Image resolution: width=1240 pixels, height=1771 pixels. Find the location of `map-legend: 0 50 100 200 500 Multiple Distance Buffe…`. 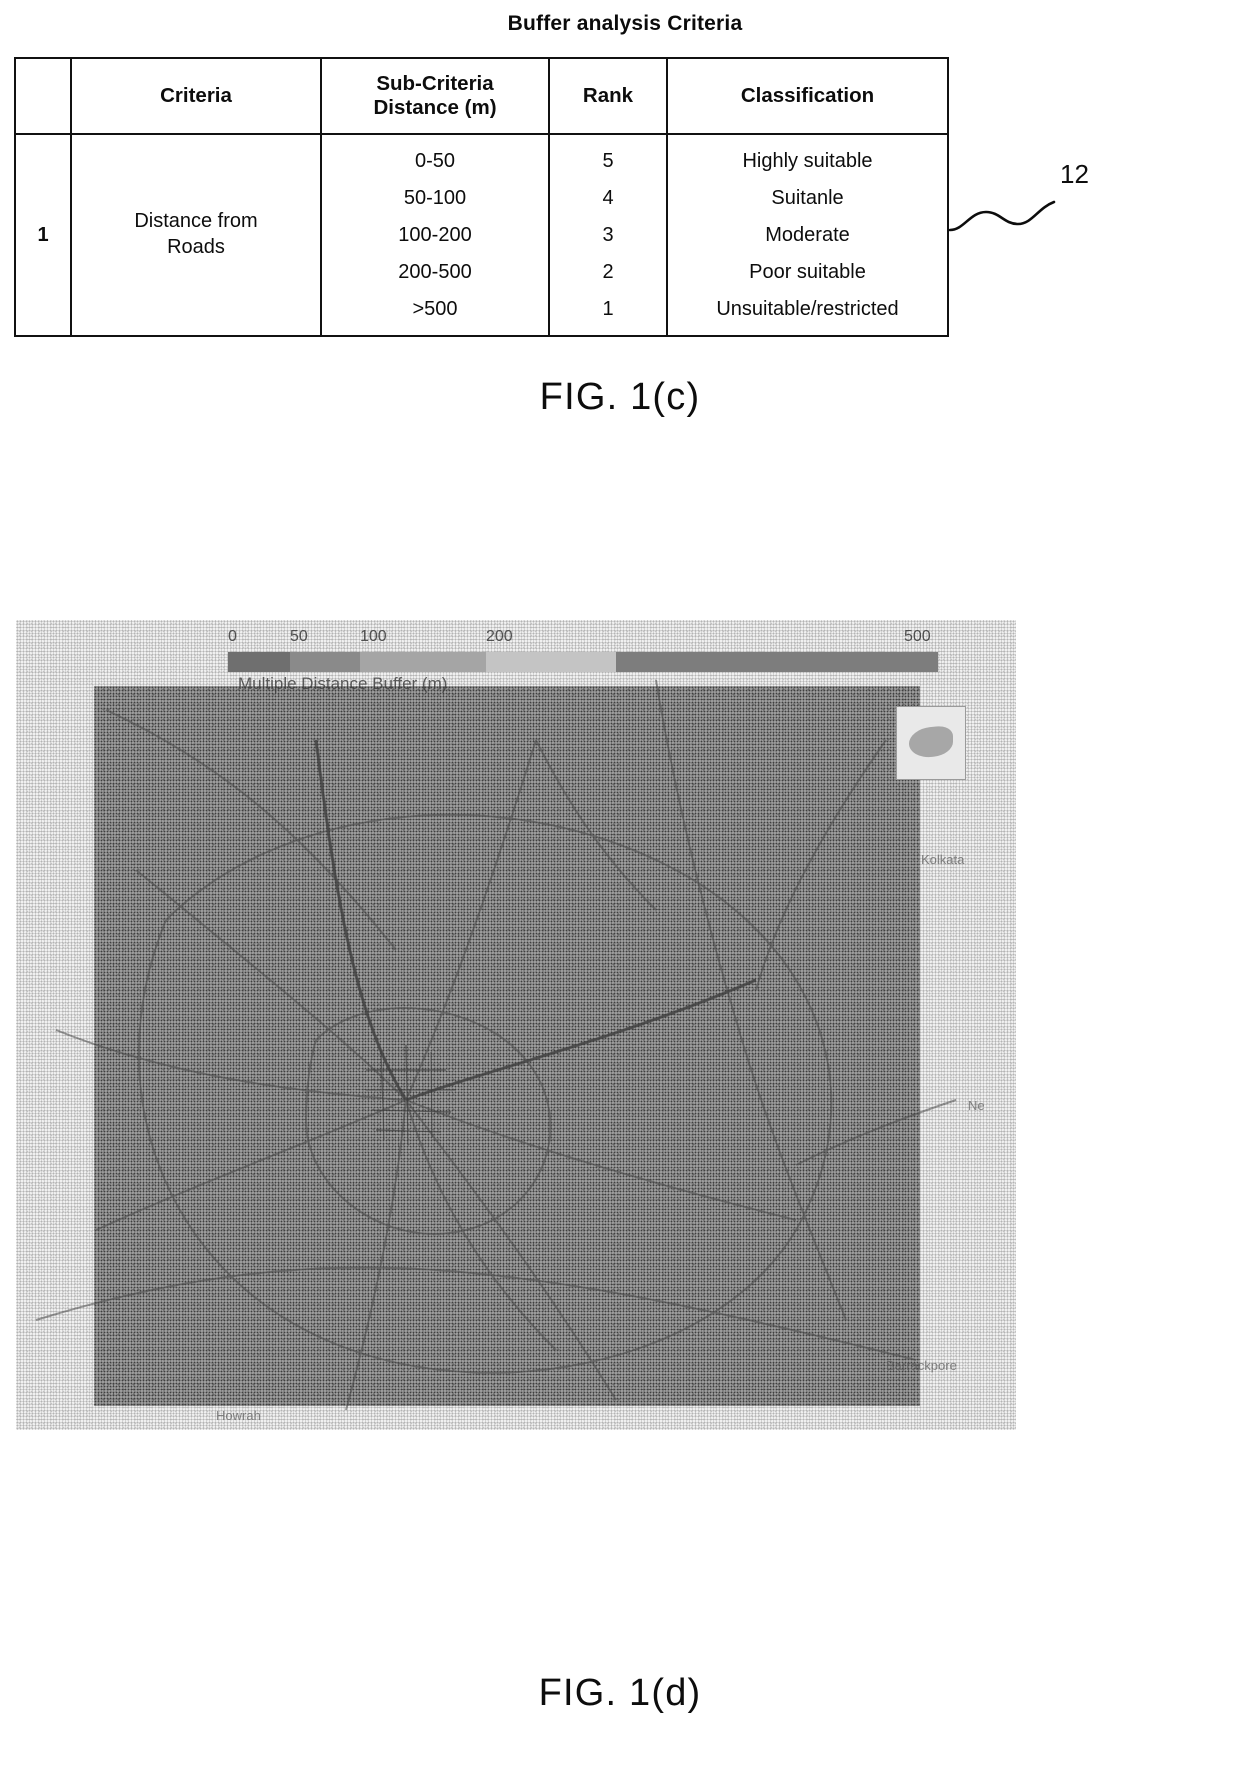

map-legend: 0 50 100 200 500 Multiple Distance Buffe… is located at coordinates (583, 661).